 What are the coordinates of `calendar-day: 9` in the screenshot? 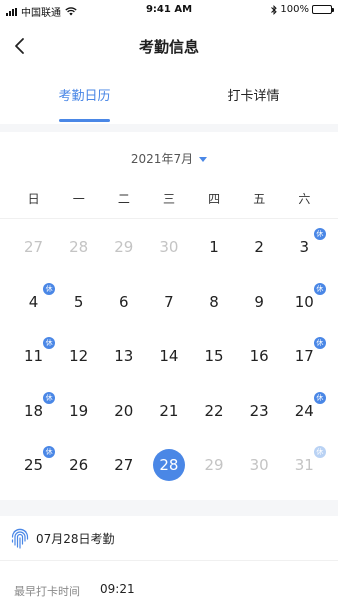 It's located at (259, 304).